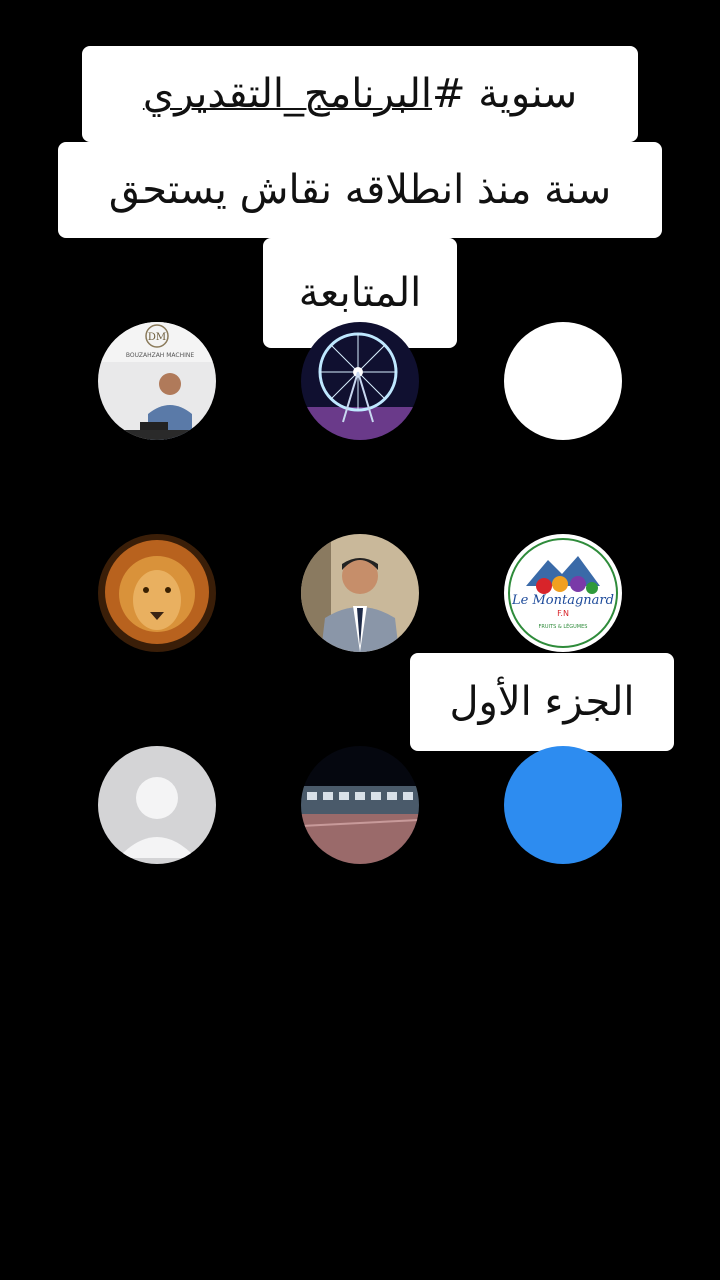  I want to click on avatar-office-photo: DM BOUZAHZAH MACHINE, so click(157, 381).